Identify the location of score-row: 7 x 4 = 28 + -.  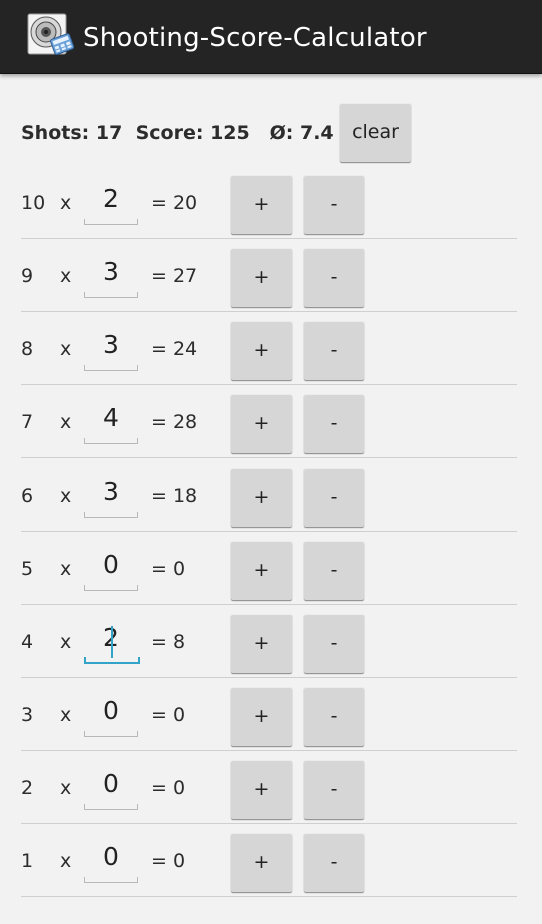
(271, 428).